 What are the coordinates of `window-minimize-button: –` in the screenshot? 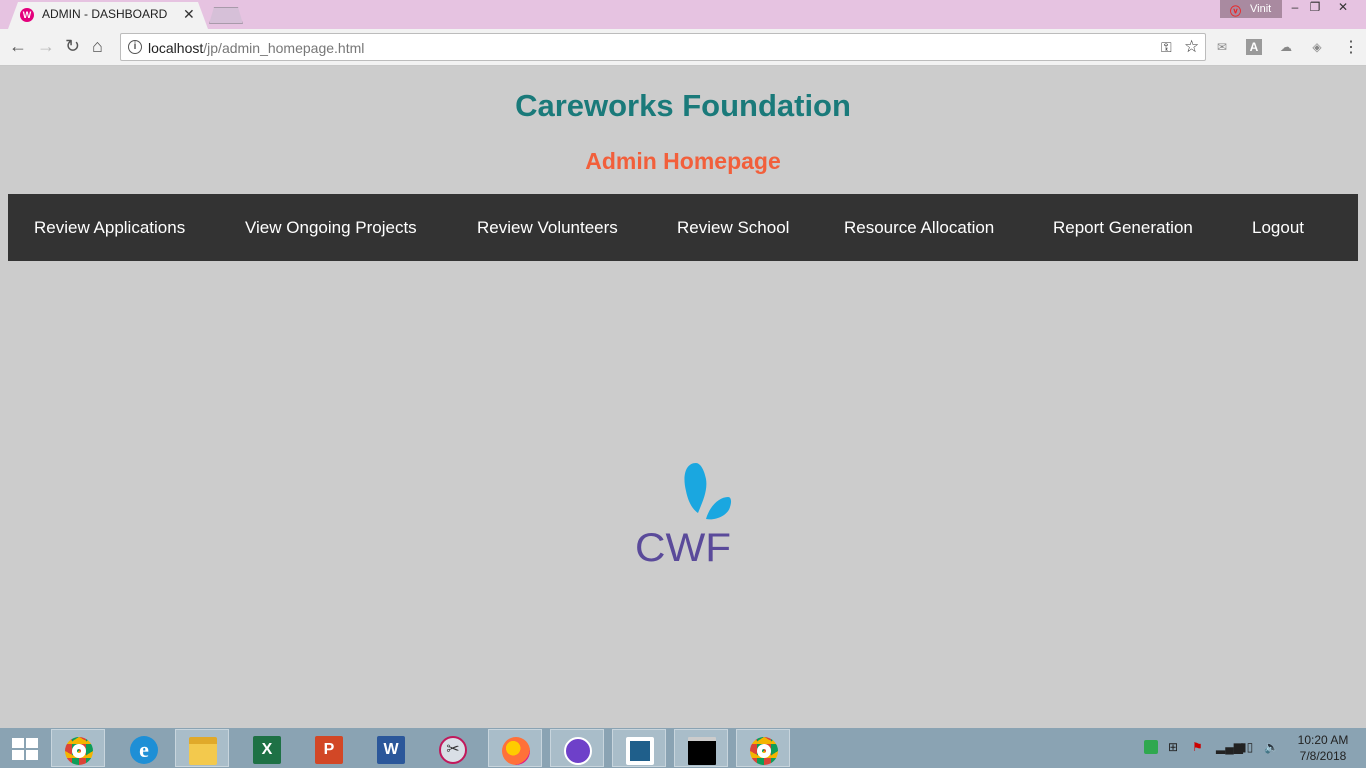 It's located at (1295, 9).